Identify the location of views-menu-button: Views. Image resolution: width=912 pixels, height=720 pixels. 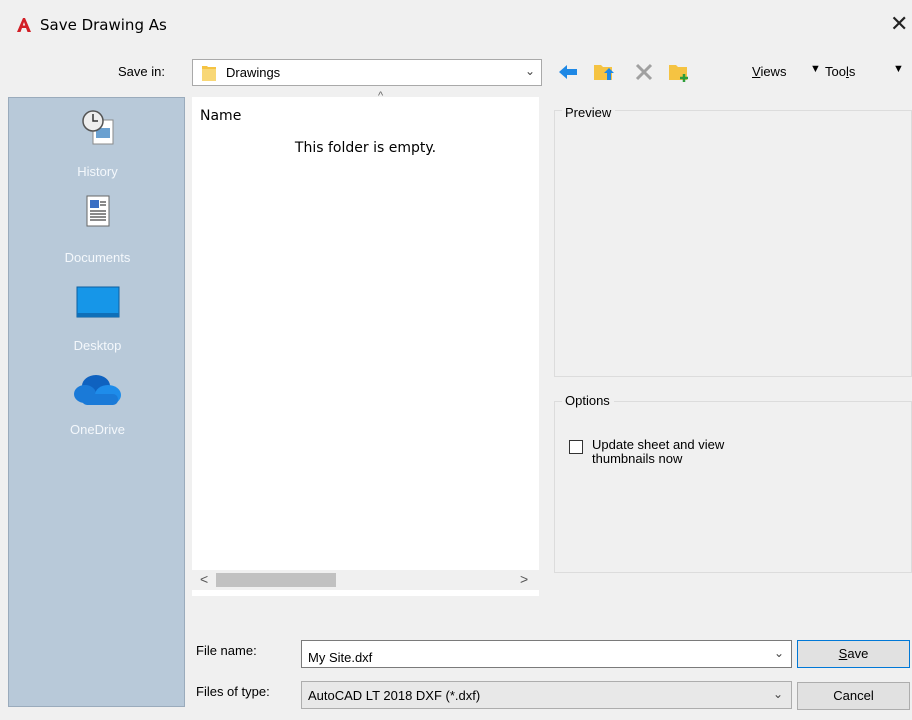
(769, 71).